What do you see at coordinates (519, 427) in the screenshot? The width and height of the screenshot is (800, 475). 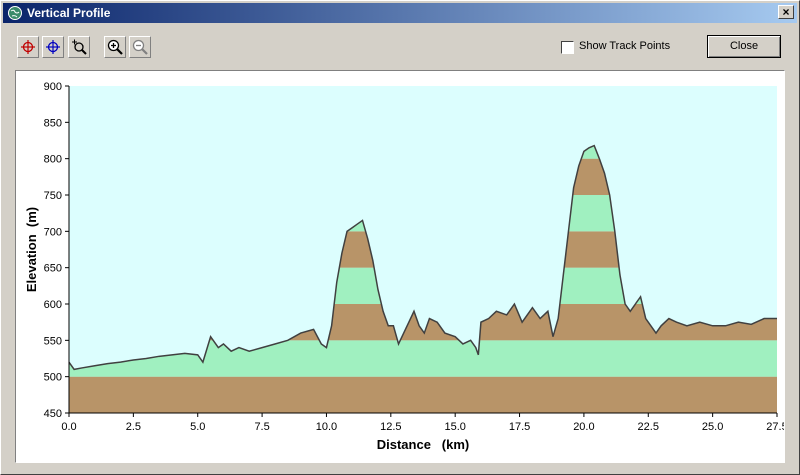 I see `x-tick-label: 17.5` at bounding box center [519, 427].